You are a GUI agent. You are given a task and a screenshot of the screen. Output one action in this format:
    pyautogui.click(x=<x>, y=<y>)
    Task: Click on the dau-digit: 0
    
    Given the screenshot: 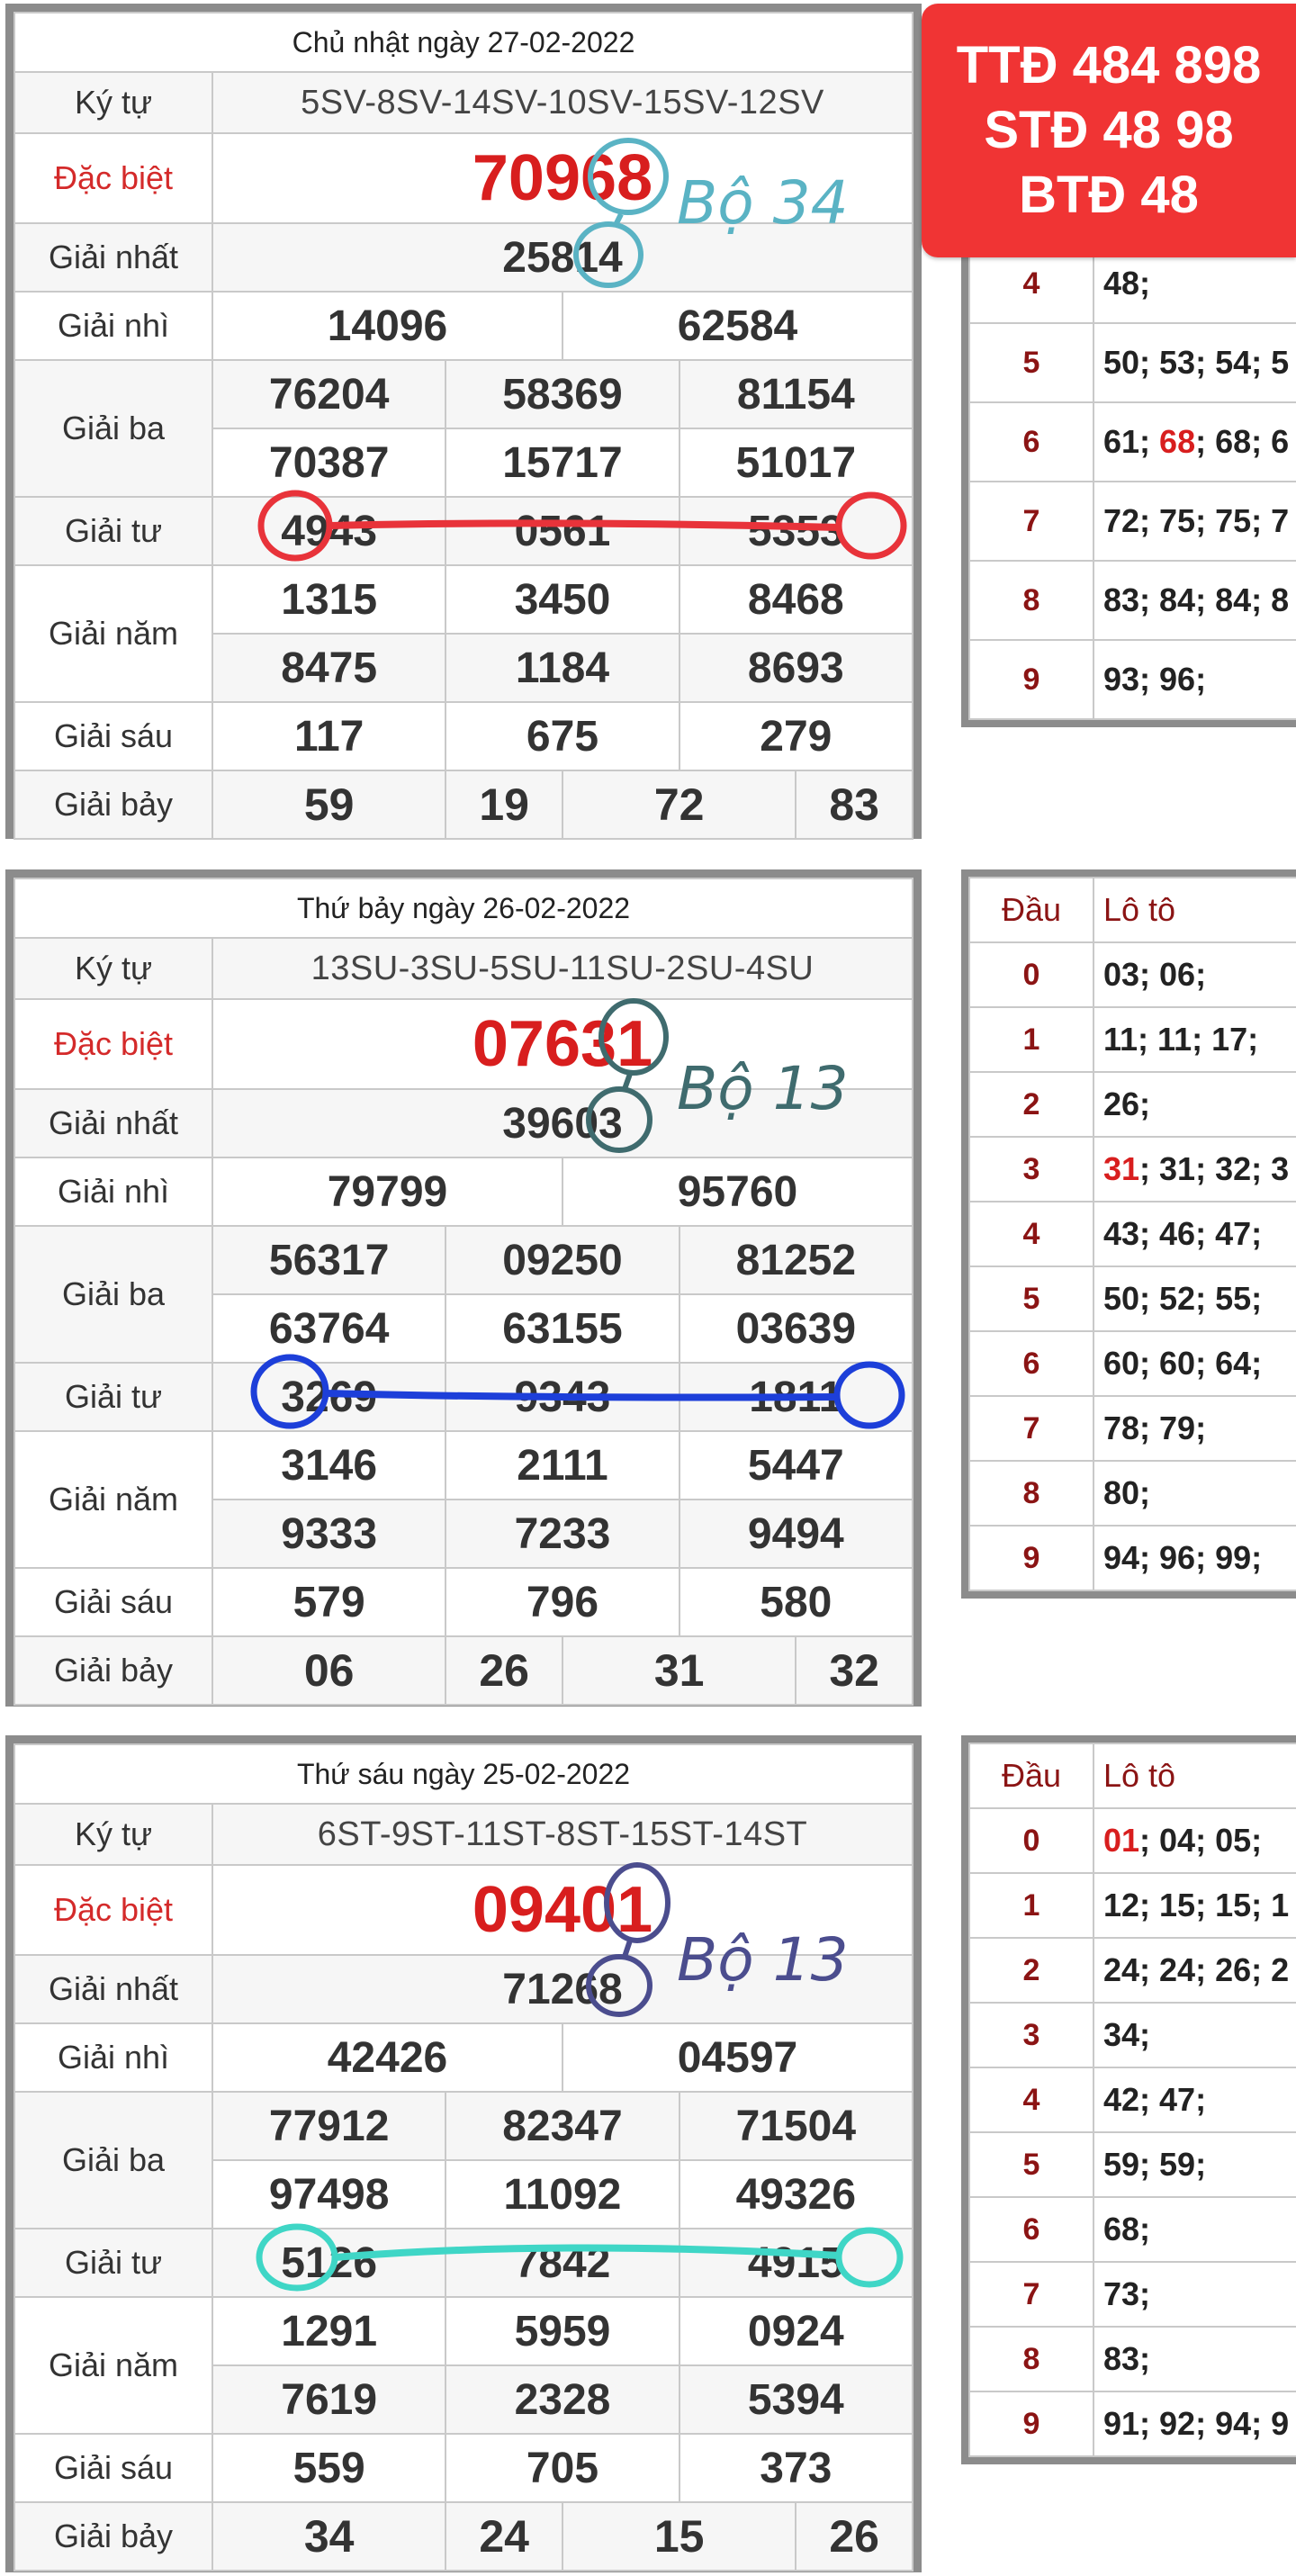 What is the action you would take?
    pyautogui.click(x=1031, y=974)
    